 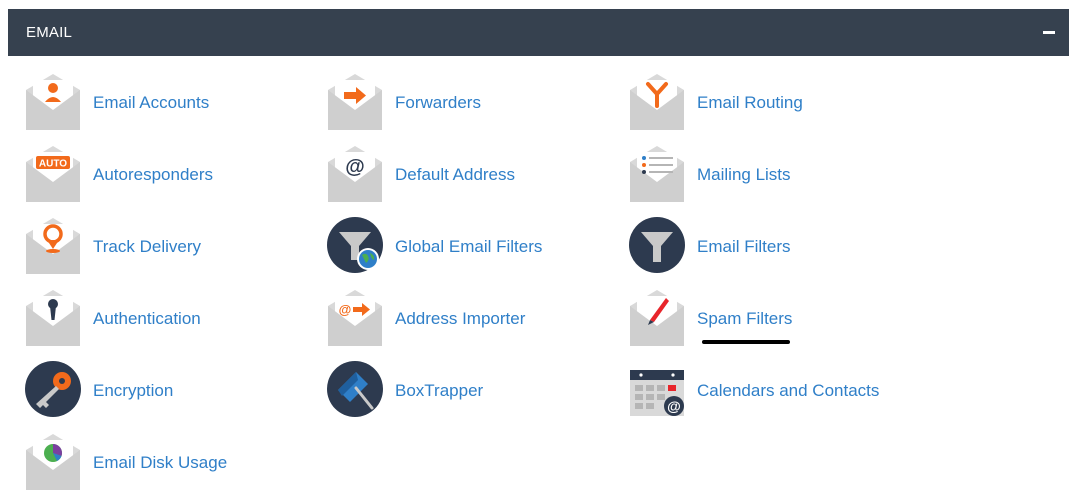 What do you see at coordinates (160, 462) in the screenshot?
I see `item-label: Email Disk Usage` at bounding box center [160, 462].